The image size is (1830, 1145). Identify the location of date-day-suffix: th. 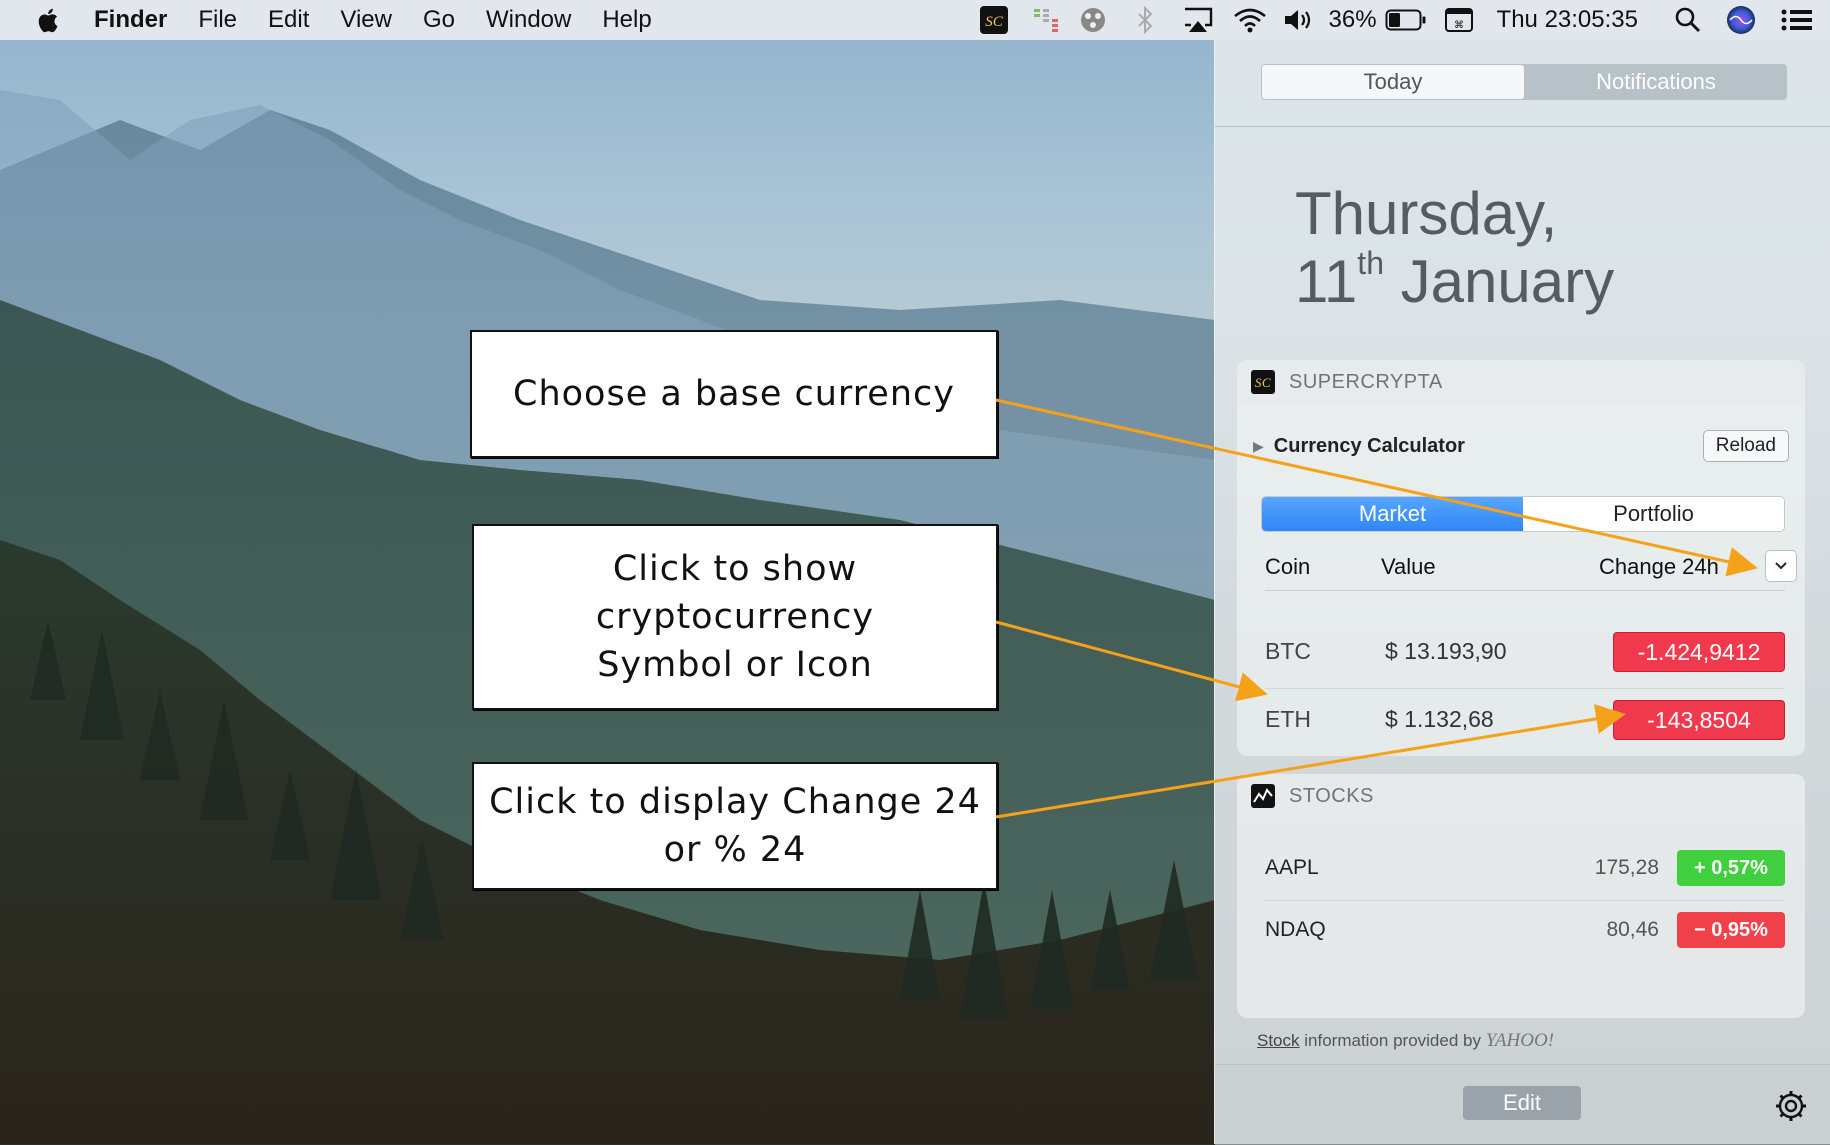
(1370, 263).